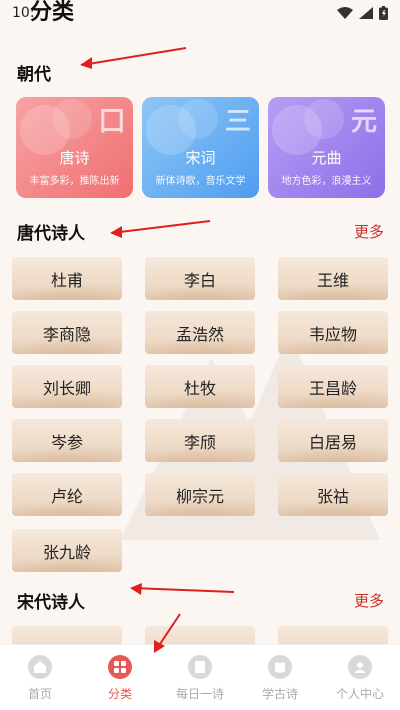 Image resolution: width=400 pixels, height=710 pixels. I want to click on poet-name: 柳宗元, so click(199, 496).